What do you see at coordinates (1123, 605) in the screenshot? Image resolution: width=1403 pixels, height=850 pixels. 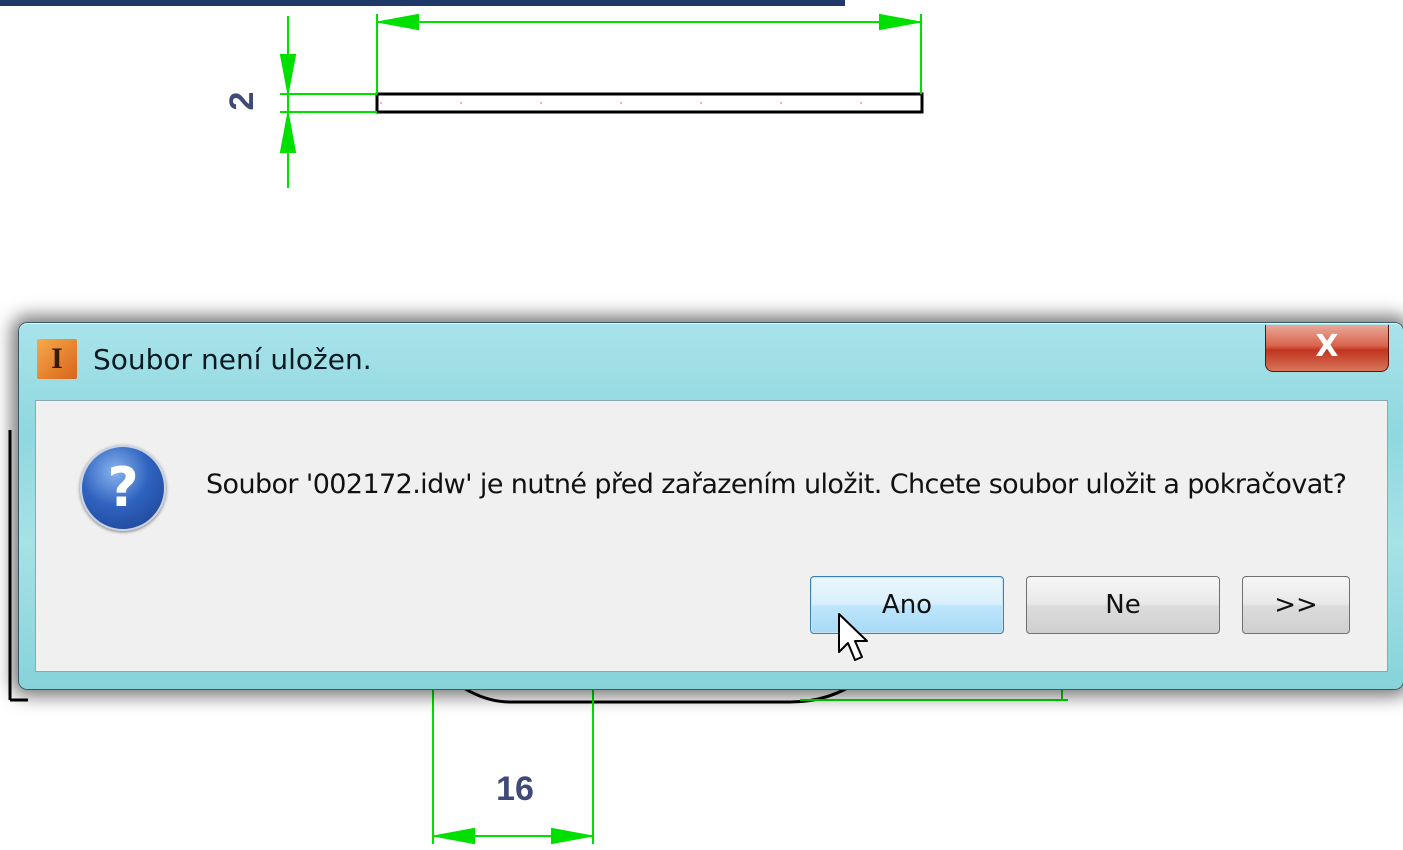 I see `no-button: Ne` at bounding box center [1123, 605].